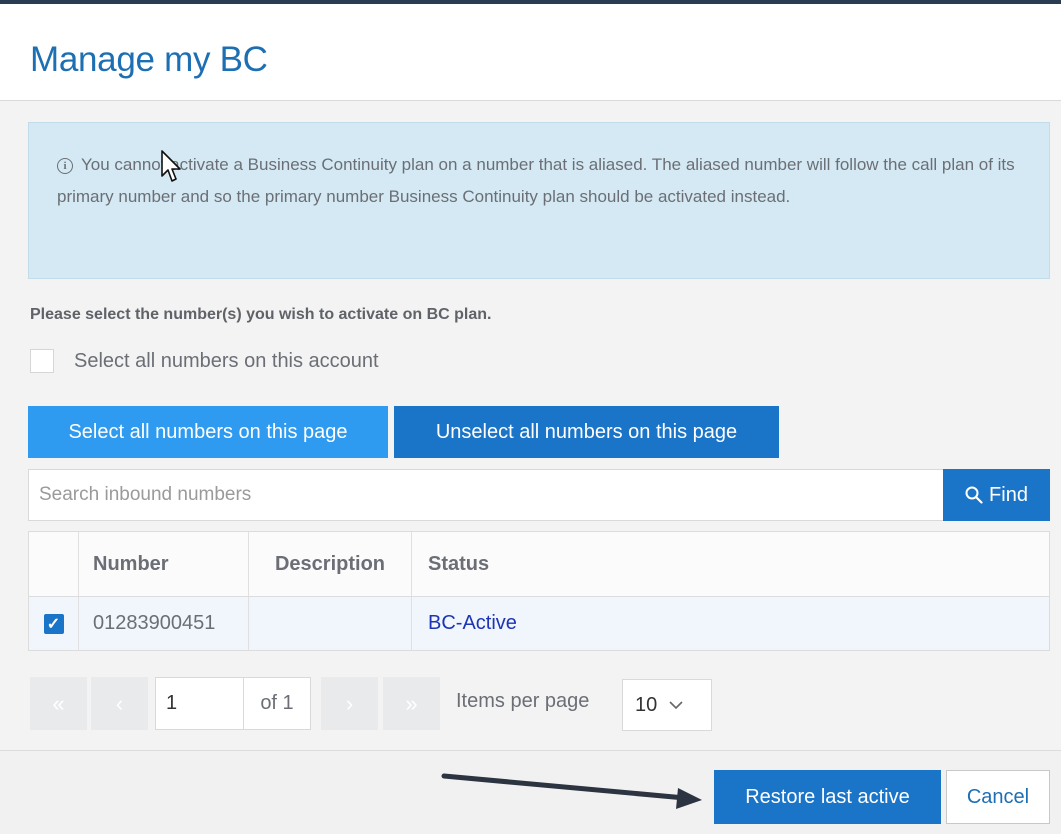 The height and width of the screenshot is (834, 1061). What do you see at coordinates (199, 703) in the screenshot?
I see `page-number-input` at bounding box center [199, 703].